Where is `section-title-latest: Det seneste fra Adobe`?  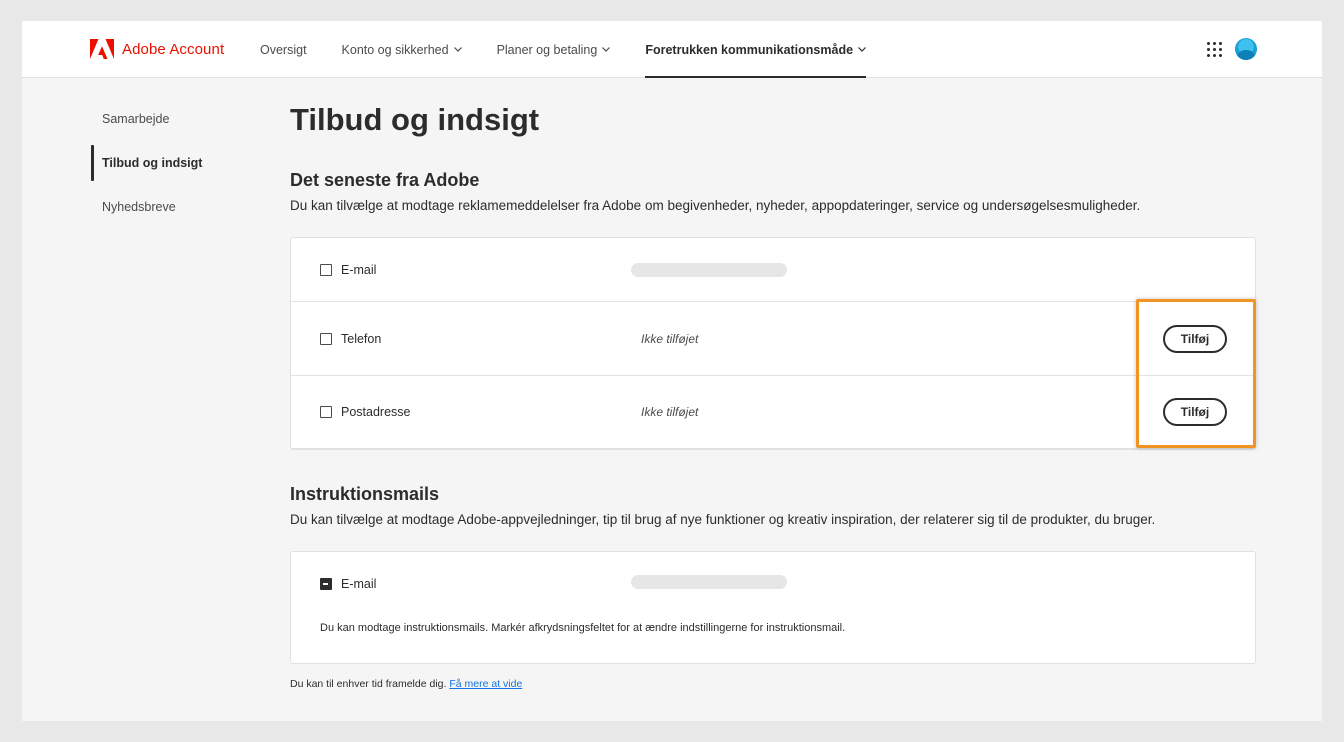 section-title-latest: Det seneste fra Adobe is located at coordinates (385, 180).